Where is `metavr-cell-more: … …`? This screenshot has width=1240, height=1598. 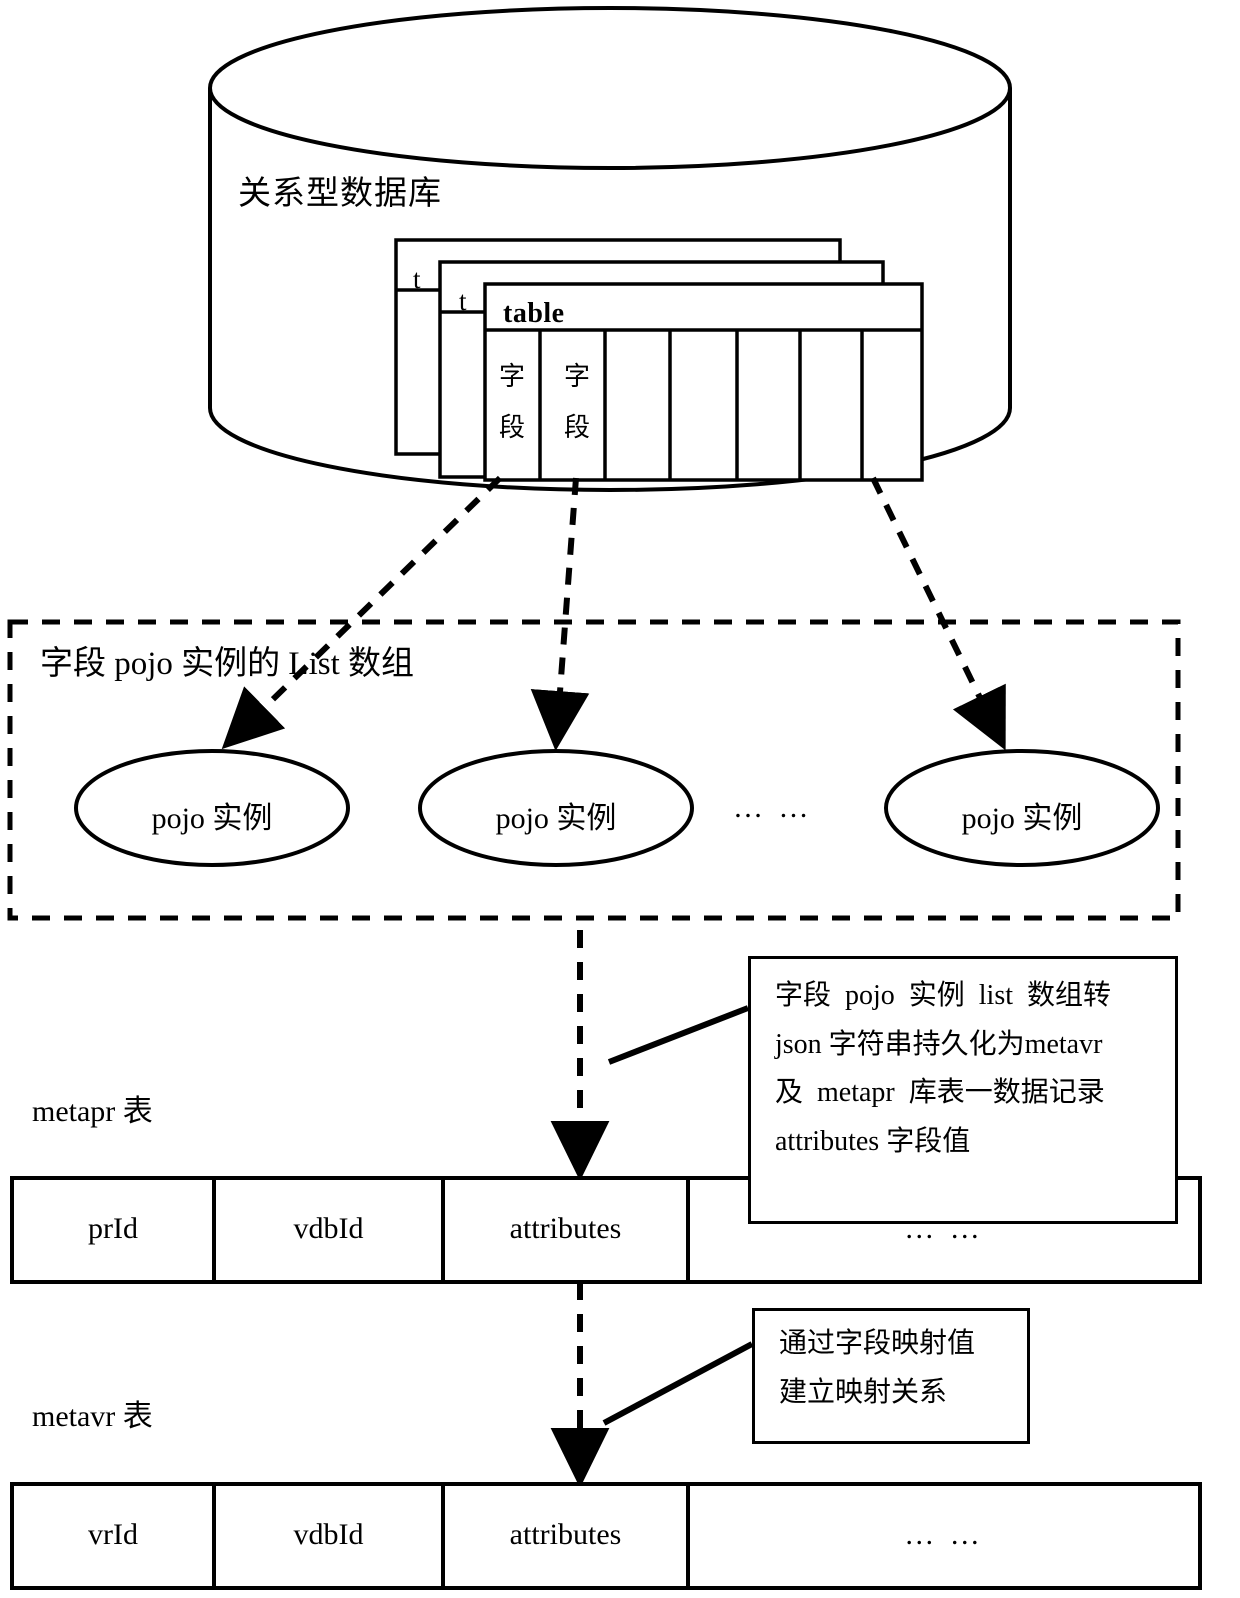 metavr-cell-more: … … is located at coordinates (944, 1534).